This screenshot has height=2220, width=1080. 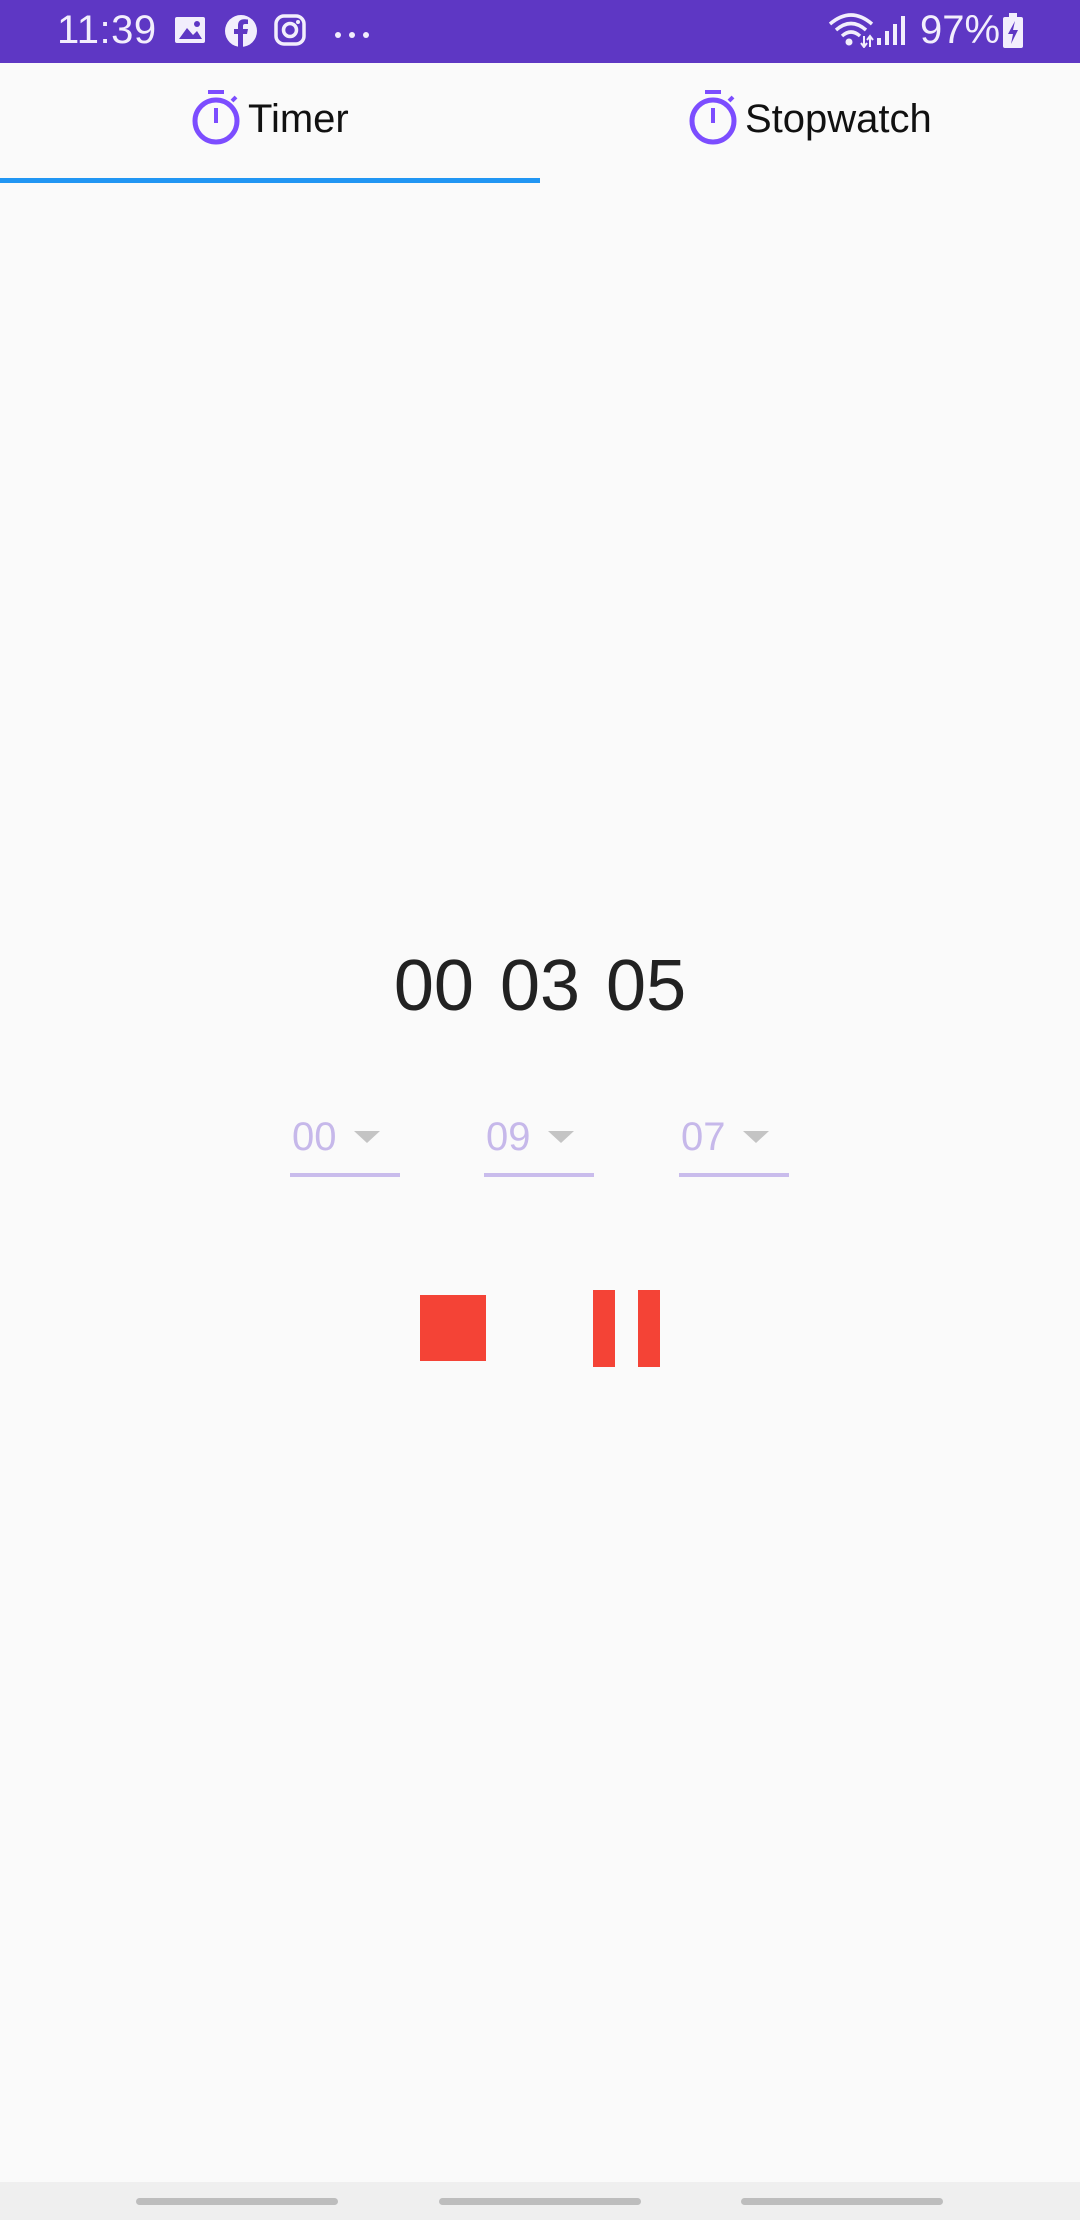 I want to click on nav-recents-handle, so click(x=237, y=2201).